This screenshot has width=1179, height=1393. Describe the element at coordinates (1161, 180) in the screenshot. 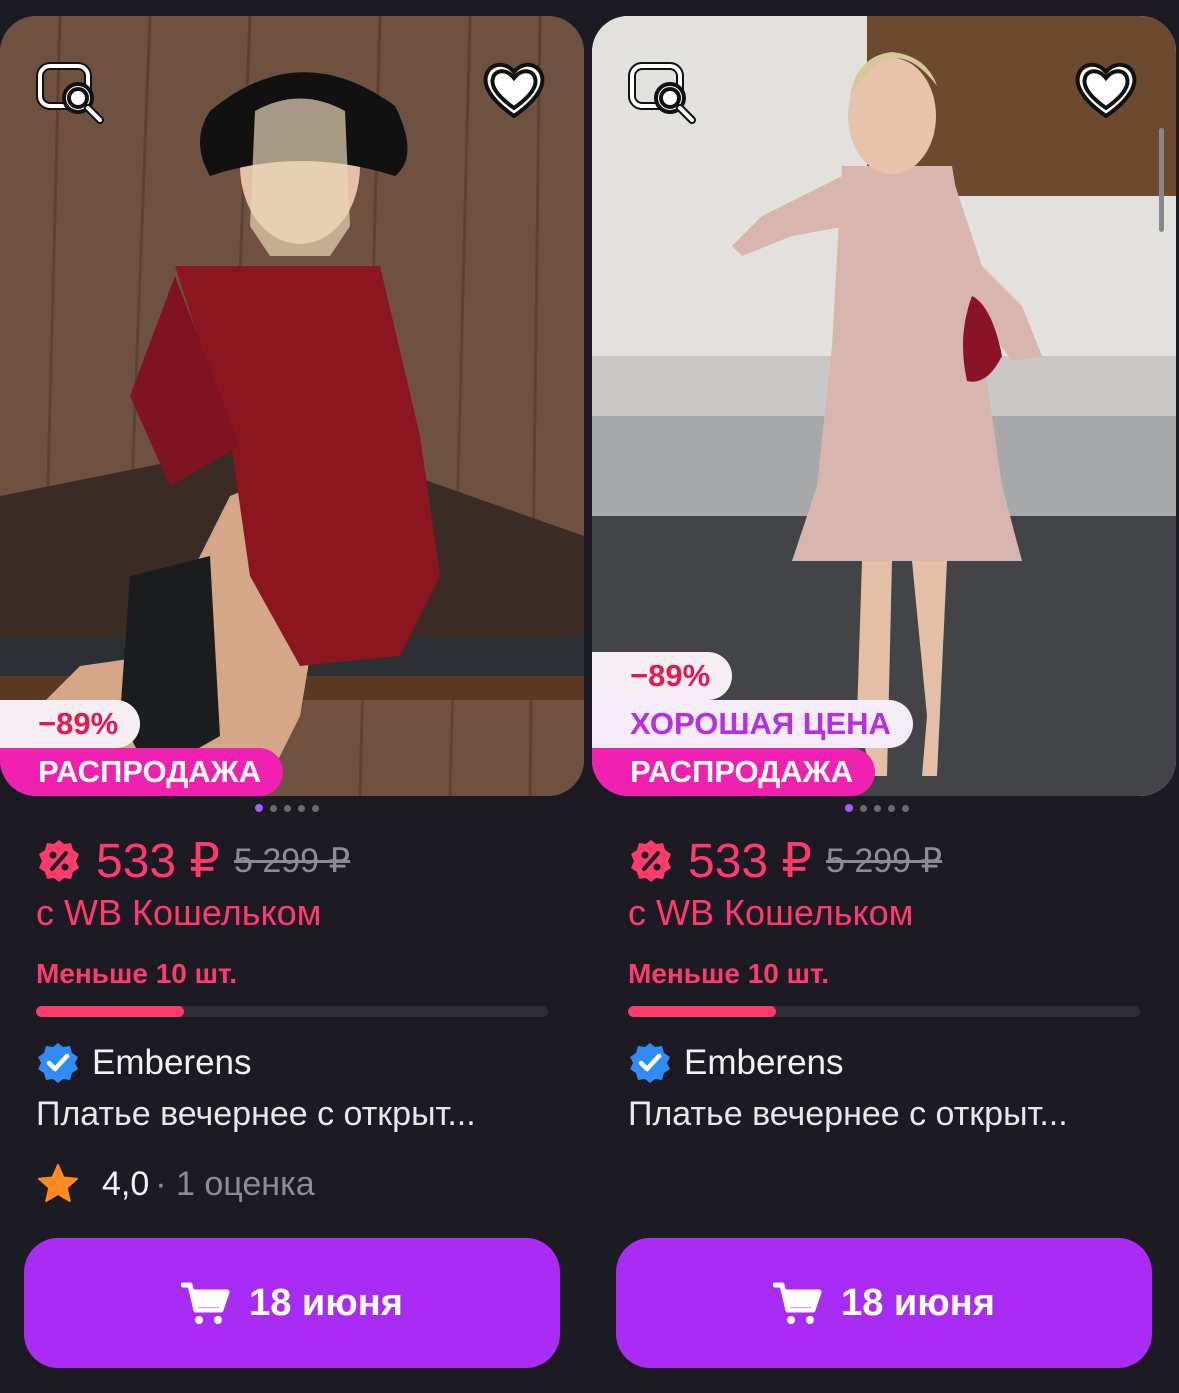

I see `scrollbar` at that location.